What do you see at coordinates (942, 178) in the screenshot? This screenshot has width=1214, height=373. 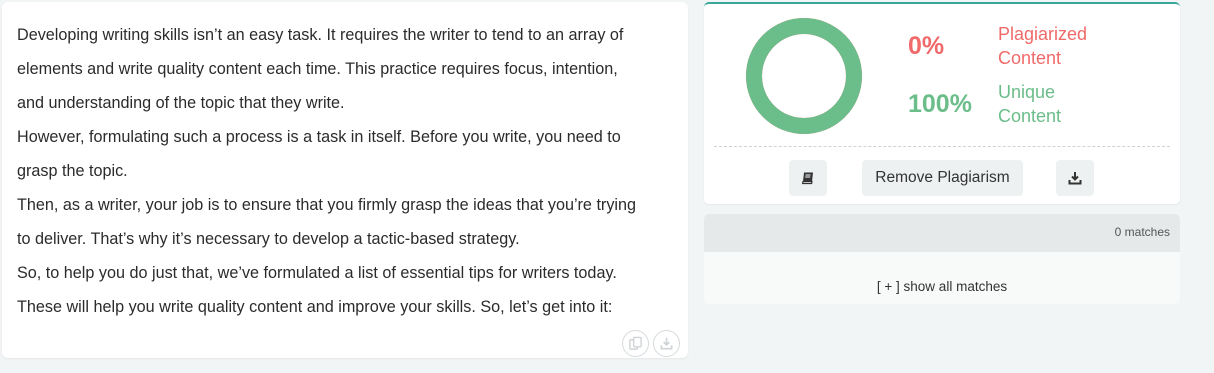 I see `remove-plagiarism-button: Remove Plagiarism` at bounding box center [942, 178].